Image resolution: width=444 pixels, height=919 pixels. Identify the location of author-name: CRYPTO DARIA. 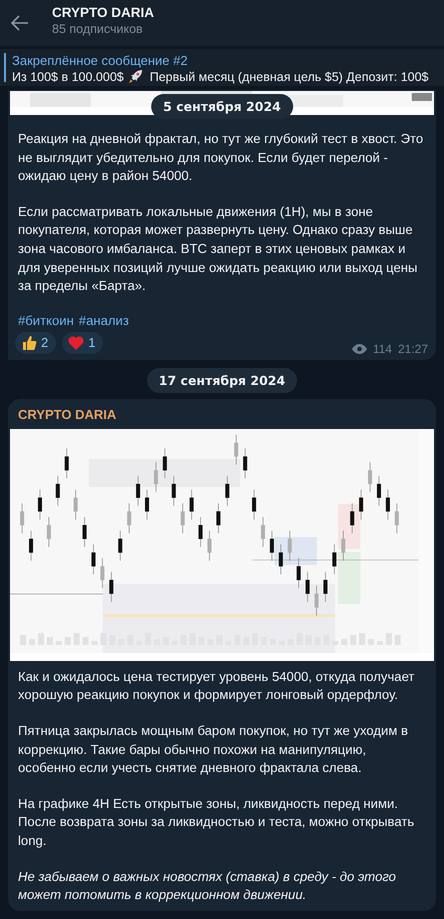
(67, 415).